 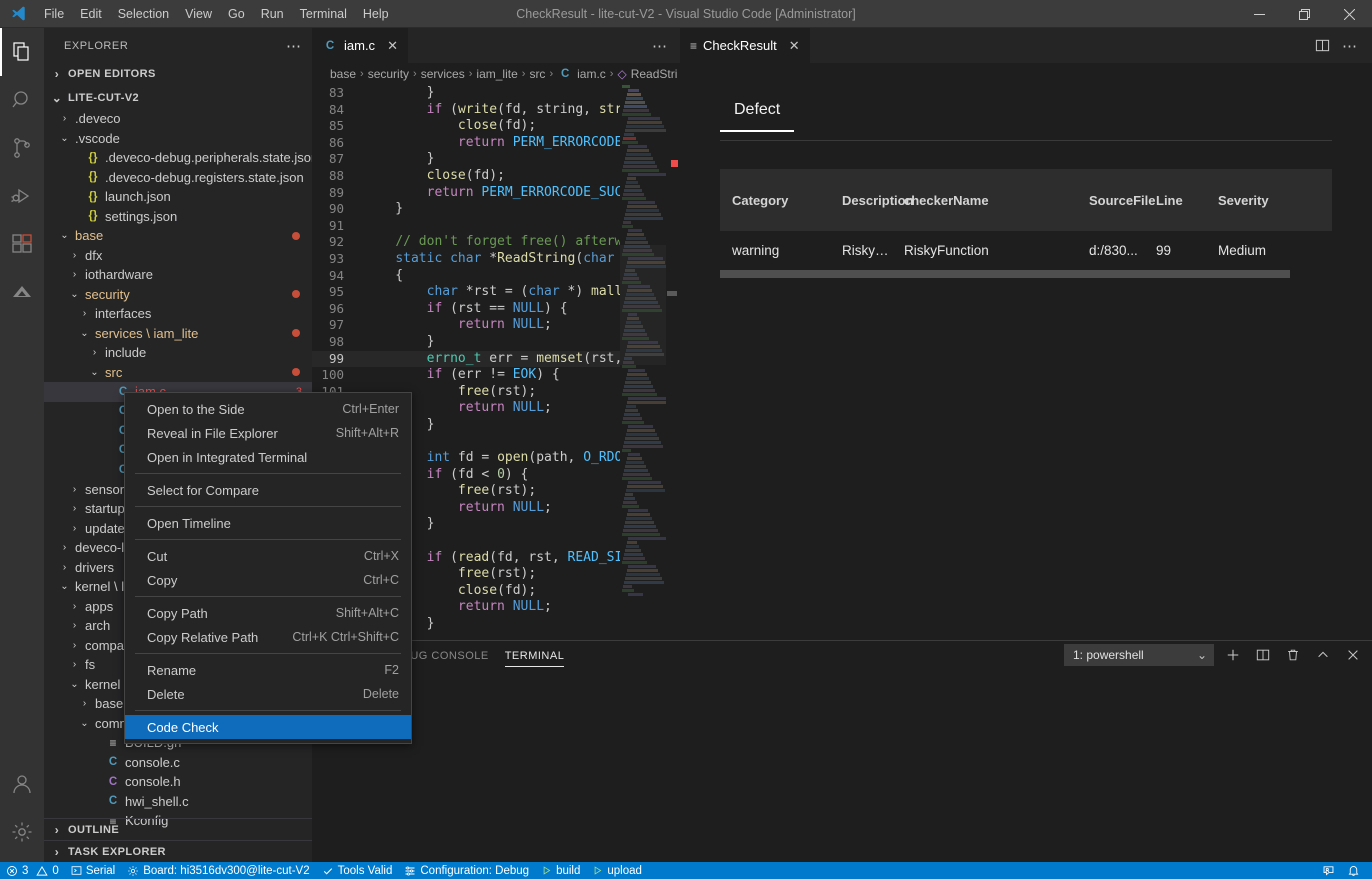 I want to click on menu-item-rename: Rename F2, so click(x=268, y=670).